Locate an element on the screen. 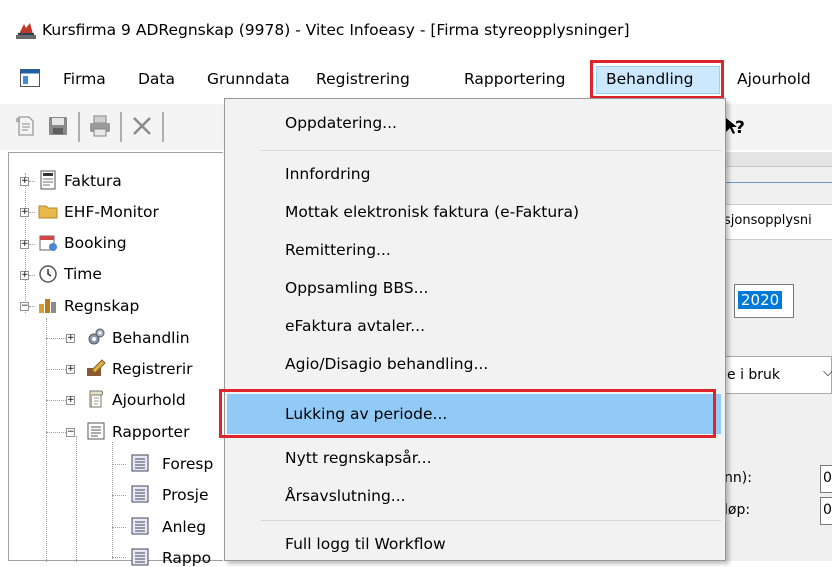  menu-item-mottak-efaktura: Mottak elektronisk faktura (e-Faktura) is located at coordinates (432, 212).